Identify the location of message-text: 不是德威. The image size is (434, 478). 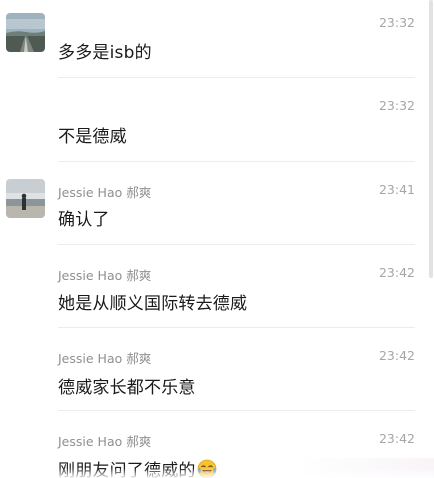
(92, 137).